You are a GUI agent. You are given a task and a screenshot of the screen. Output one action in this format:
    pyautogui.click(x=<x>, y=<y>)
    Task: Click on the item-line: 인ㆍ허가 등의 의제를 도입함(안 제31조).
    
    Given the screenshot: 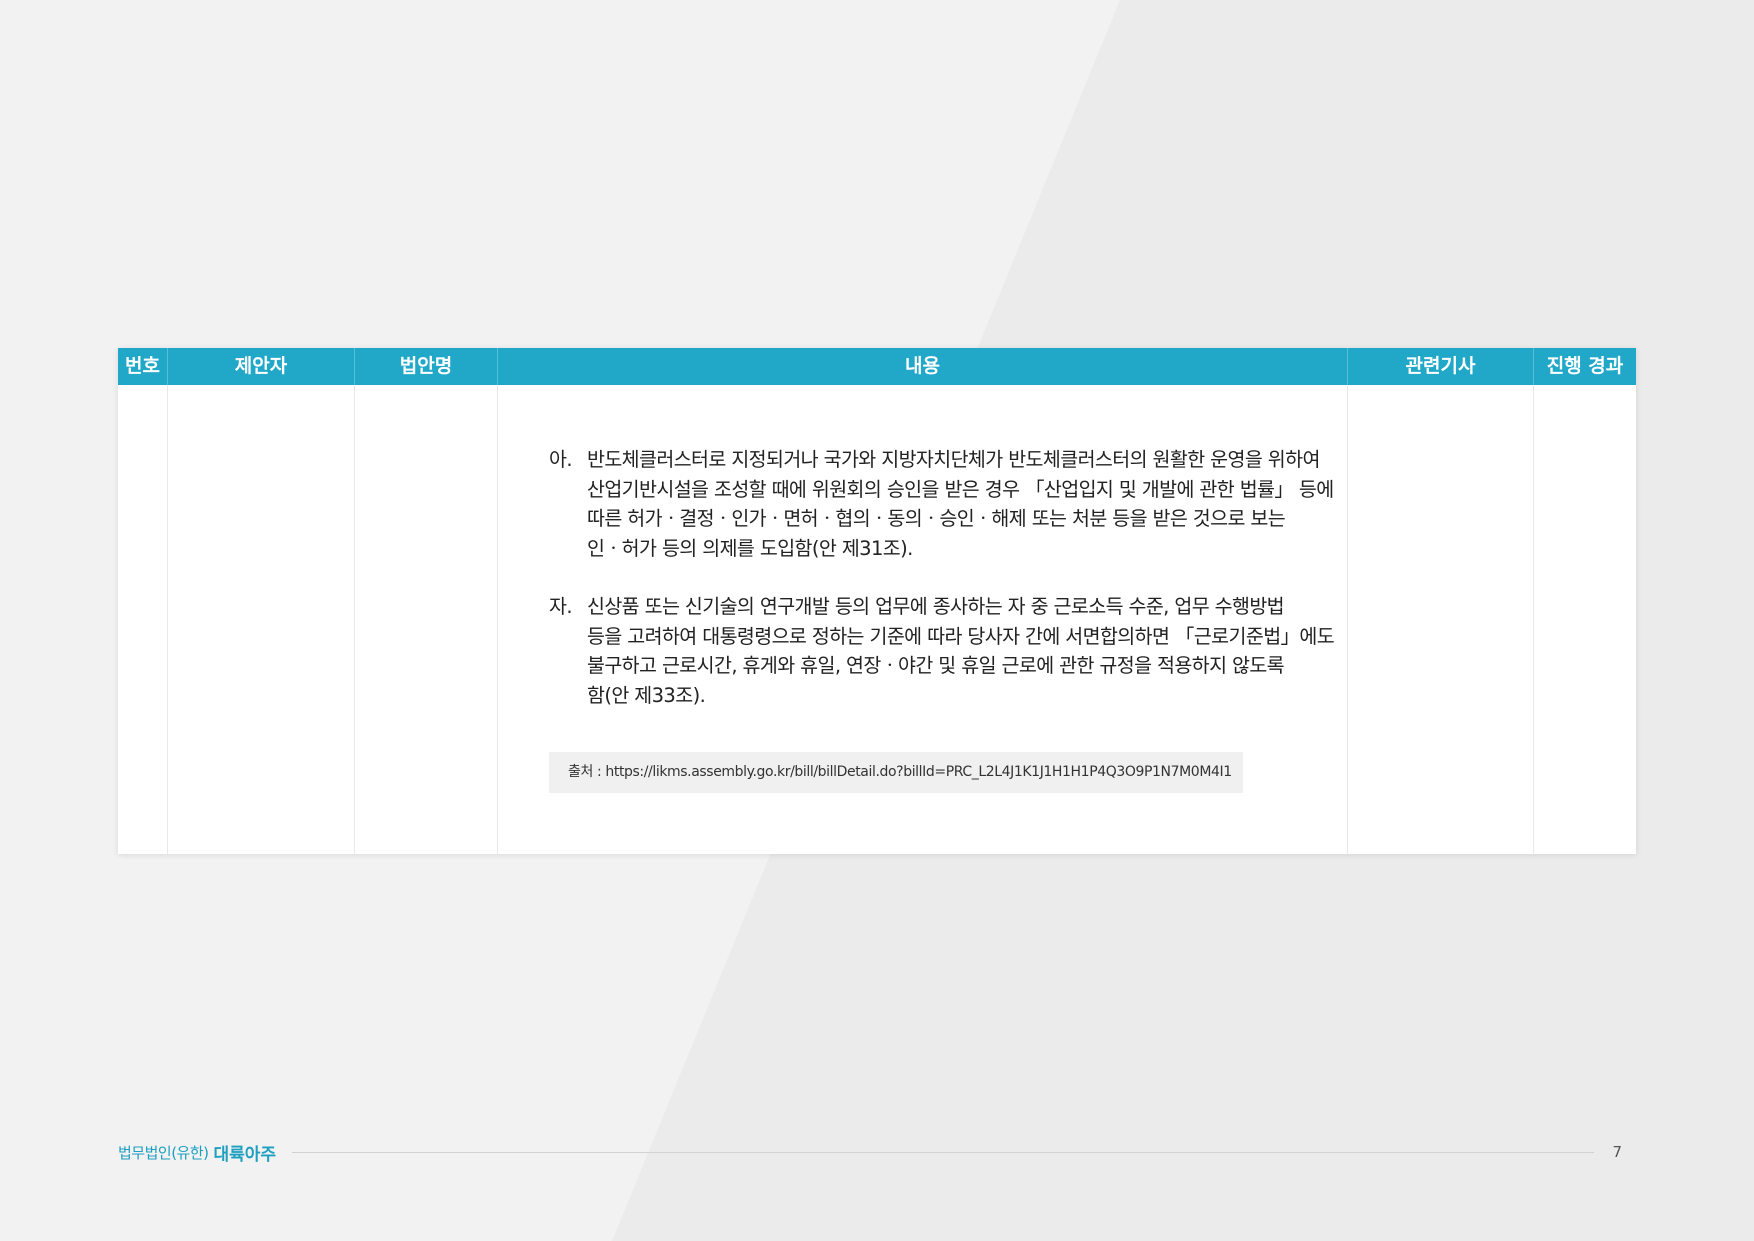 What is the action you would take?
    pyautogui.click(x=750, y=548)
    